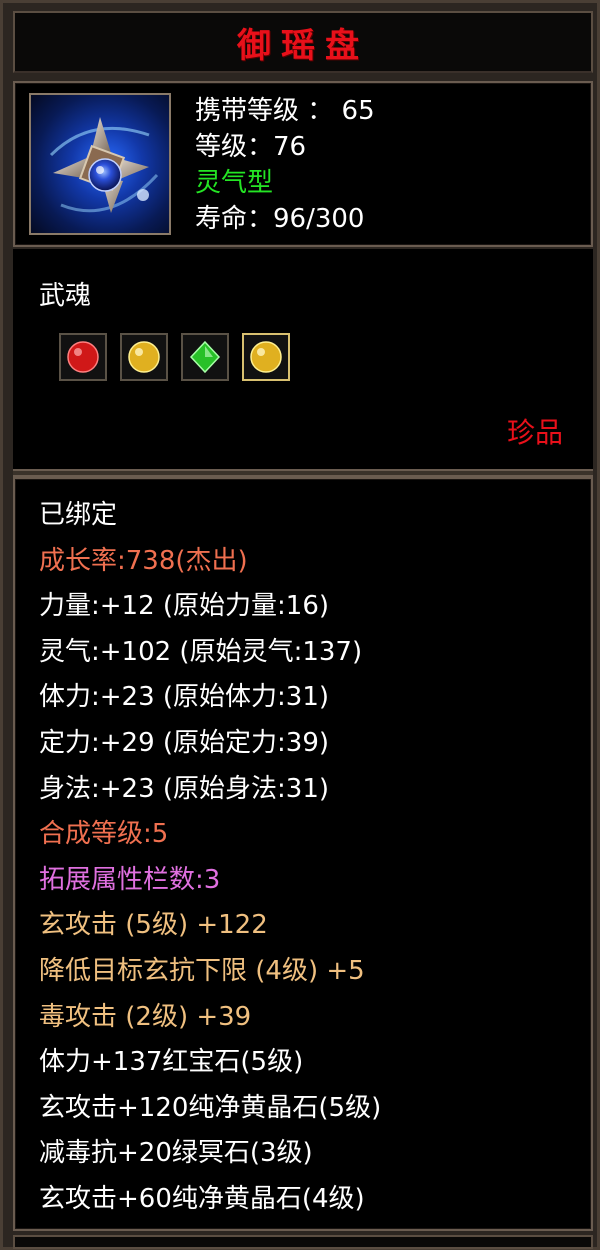 Image resolution: width=600 pixels, height=1250 pixels. Describe the element at coordinates (210, 1107) in the screenshot. I see `gem-bonus: 玄攻击+120纯净黄晶石(5级)` at that location.